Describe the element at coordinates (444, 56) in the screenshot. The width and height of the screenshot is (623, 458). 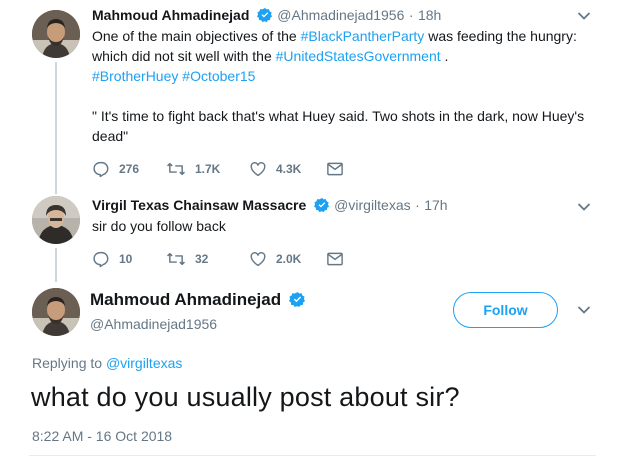
I see `text-segment: .` at that location.